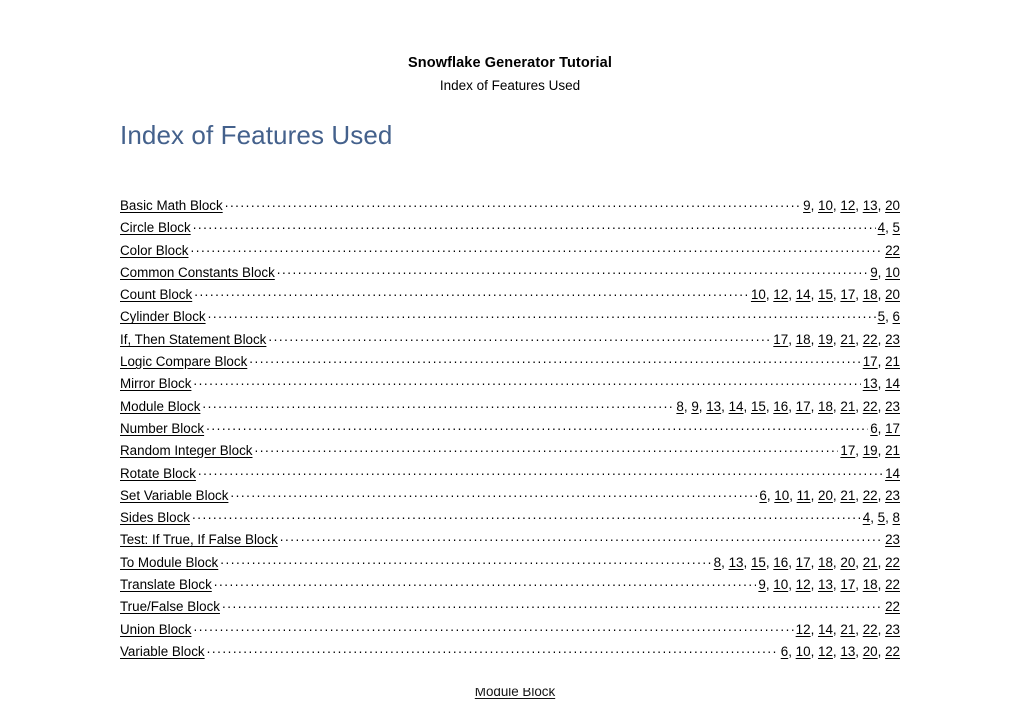  Describe the element at coordinates (870, 450) in the screenshot. I see `index-entry-pages: 17, 19, 21` at that location.